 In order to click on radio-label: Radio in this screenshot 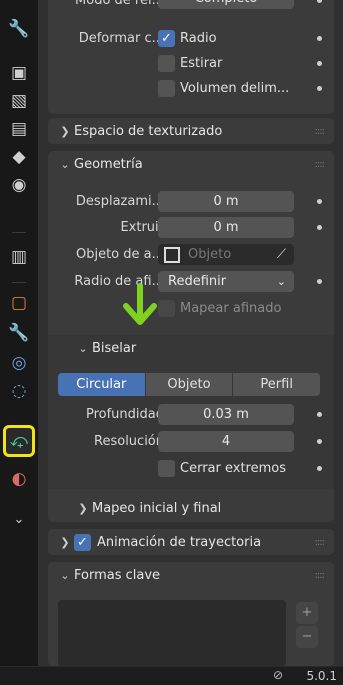, I will do `click(198, 38)`.